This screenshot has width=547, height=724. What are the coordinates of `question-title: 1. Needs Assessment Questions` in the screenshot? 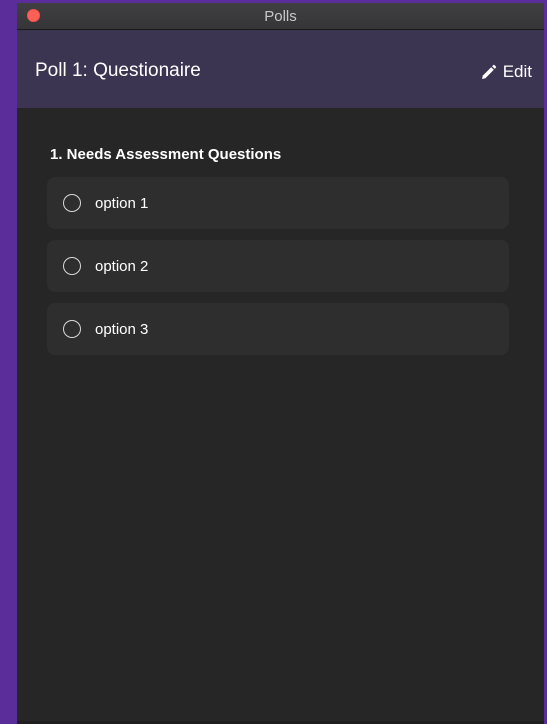 It's located at (166, 154).